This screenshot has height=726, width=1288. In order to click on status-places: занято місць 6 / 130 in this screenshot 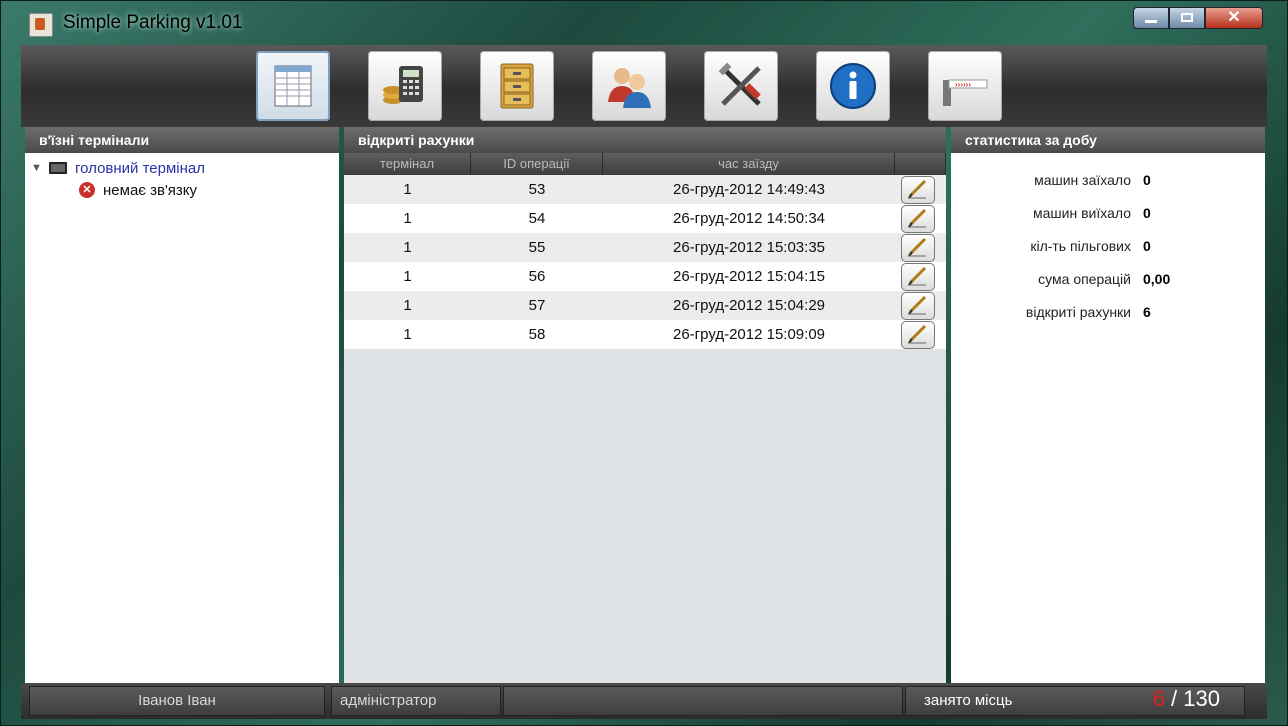, I will do `click(1075, 701)`.